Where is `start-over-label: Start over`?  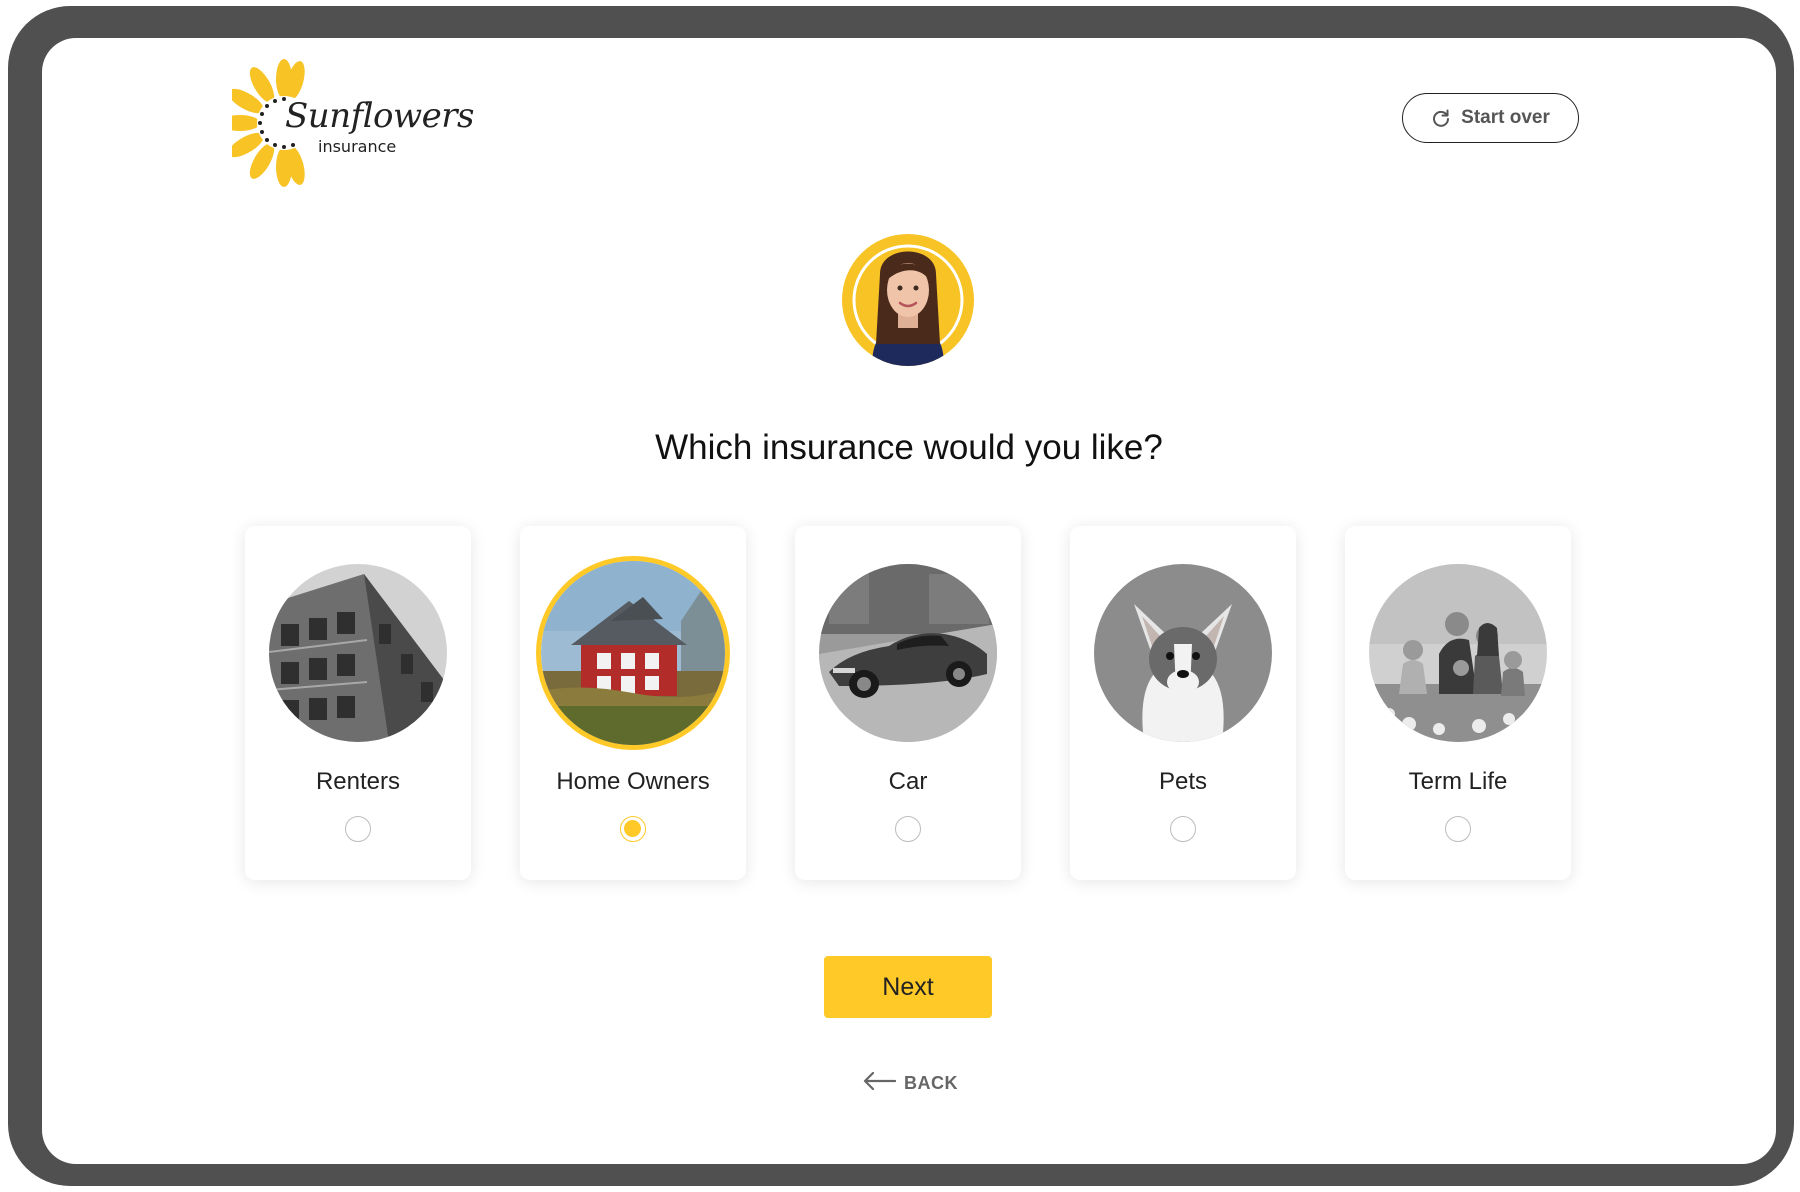
start-over-label: Start over is located at coordinates (1505, 117).